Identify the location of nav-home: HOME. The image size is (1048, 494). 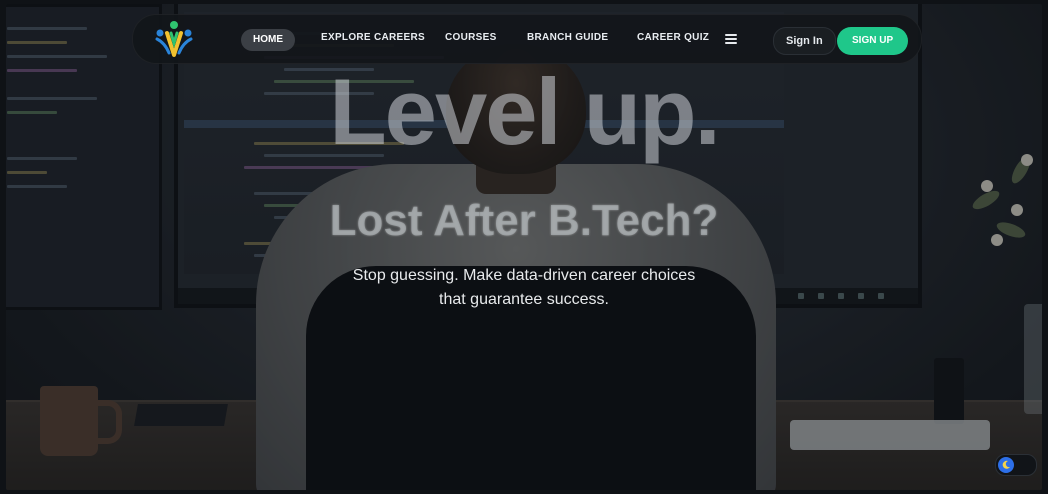
(268, 40).